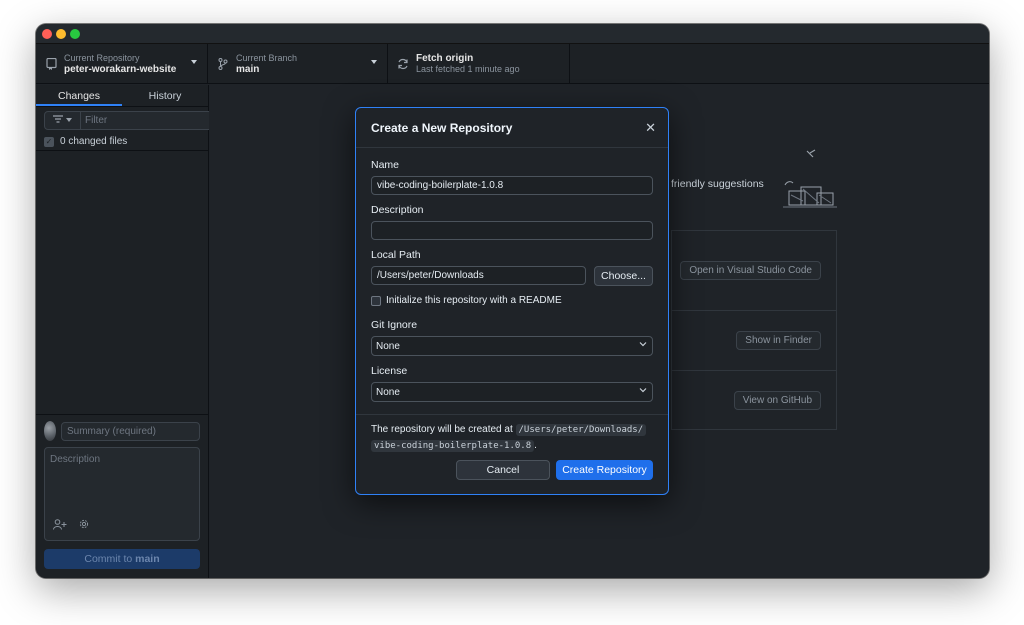 This screenshot has height=625, width=1024. I want to click on filter-box, so click(131, 120).